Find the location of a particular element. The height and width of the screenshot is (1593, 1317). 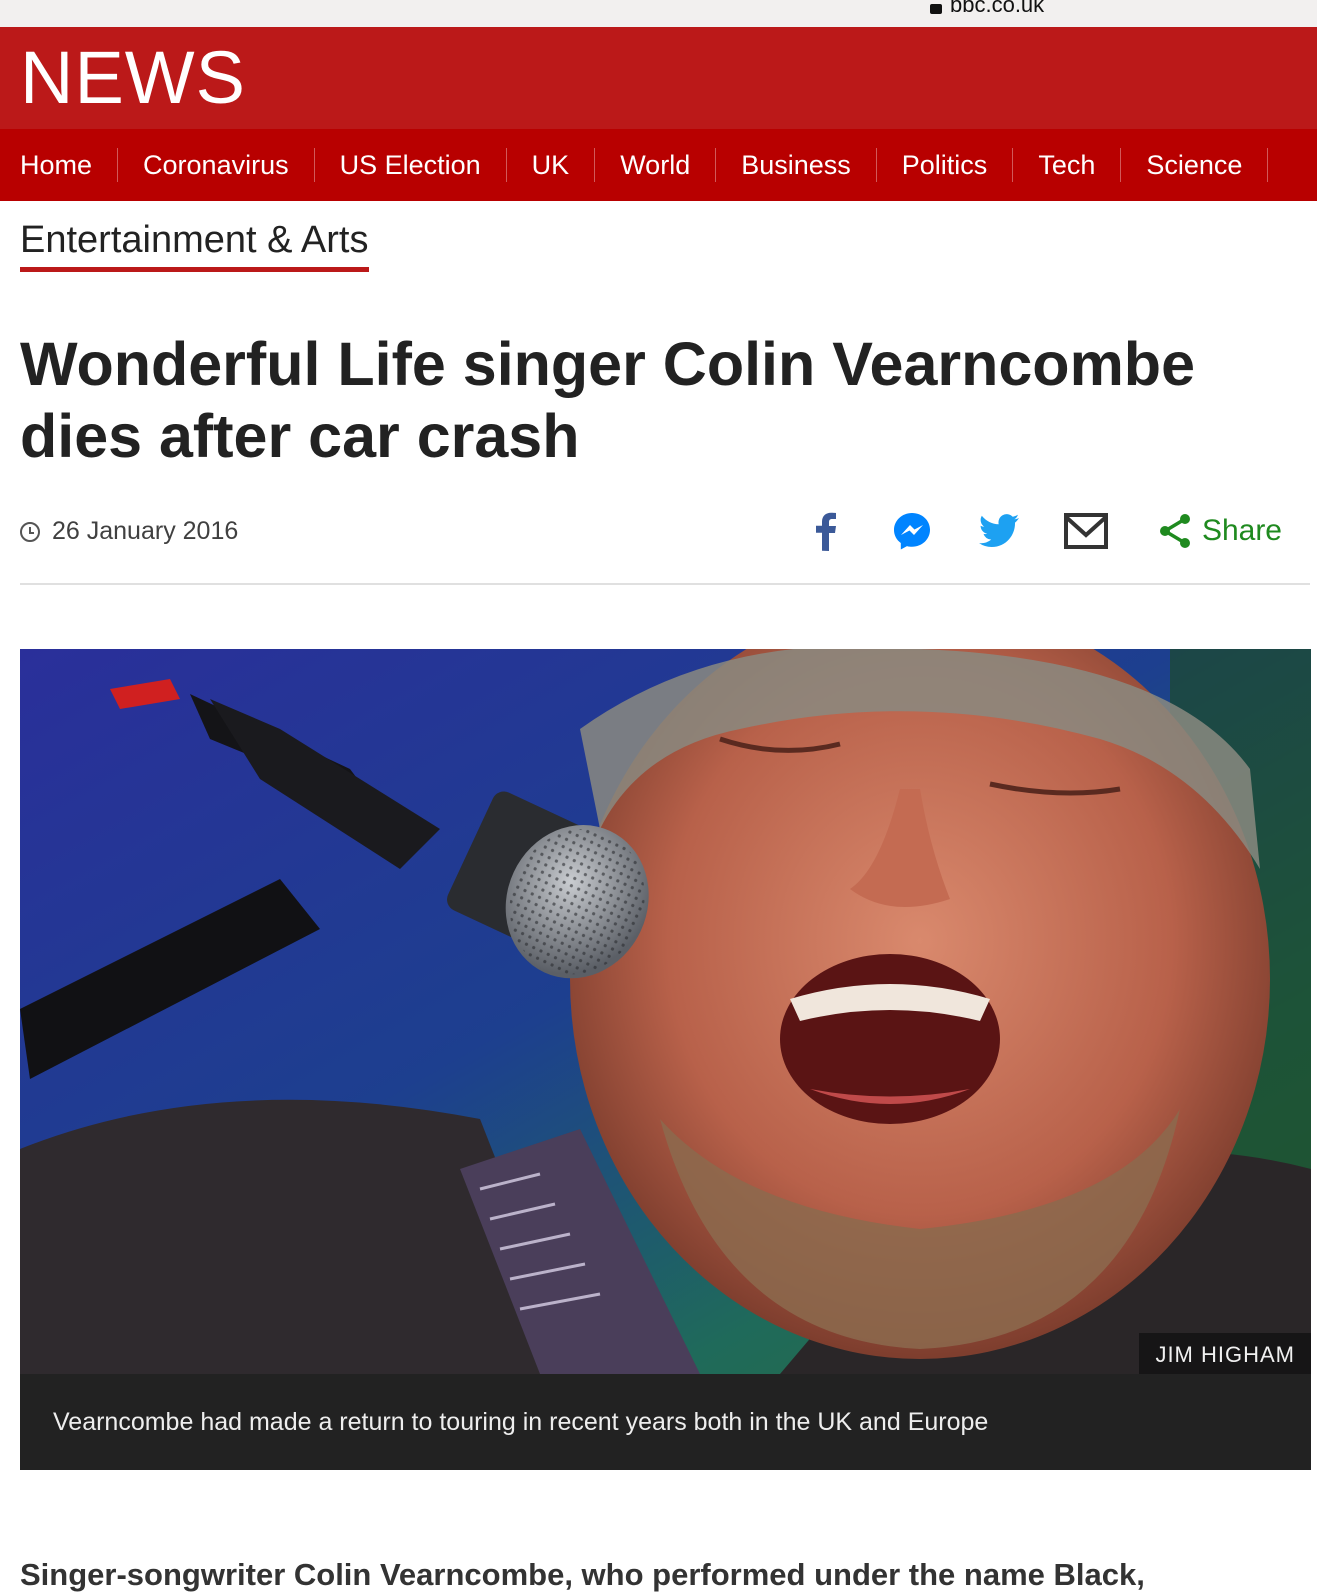

url-display: bbc.co.uk is located at coordinates (987, 9).